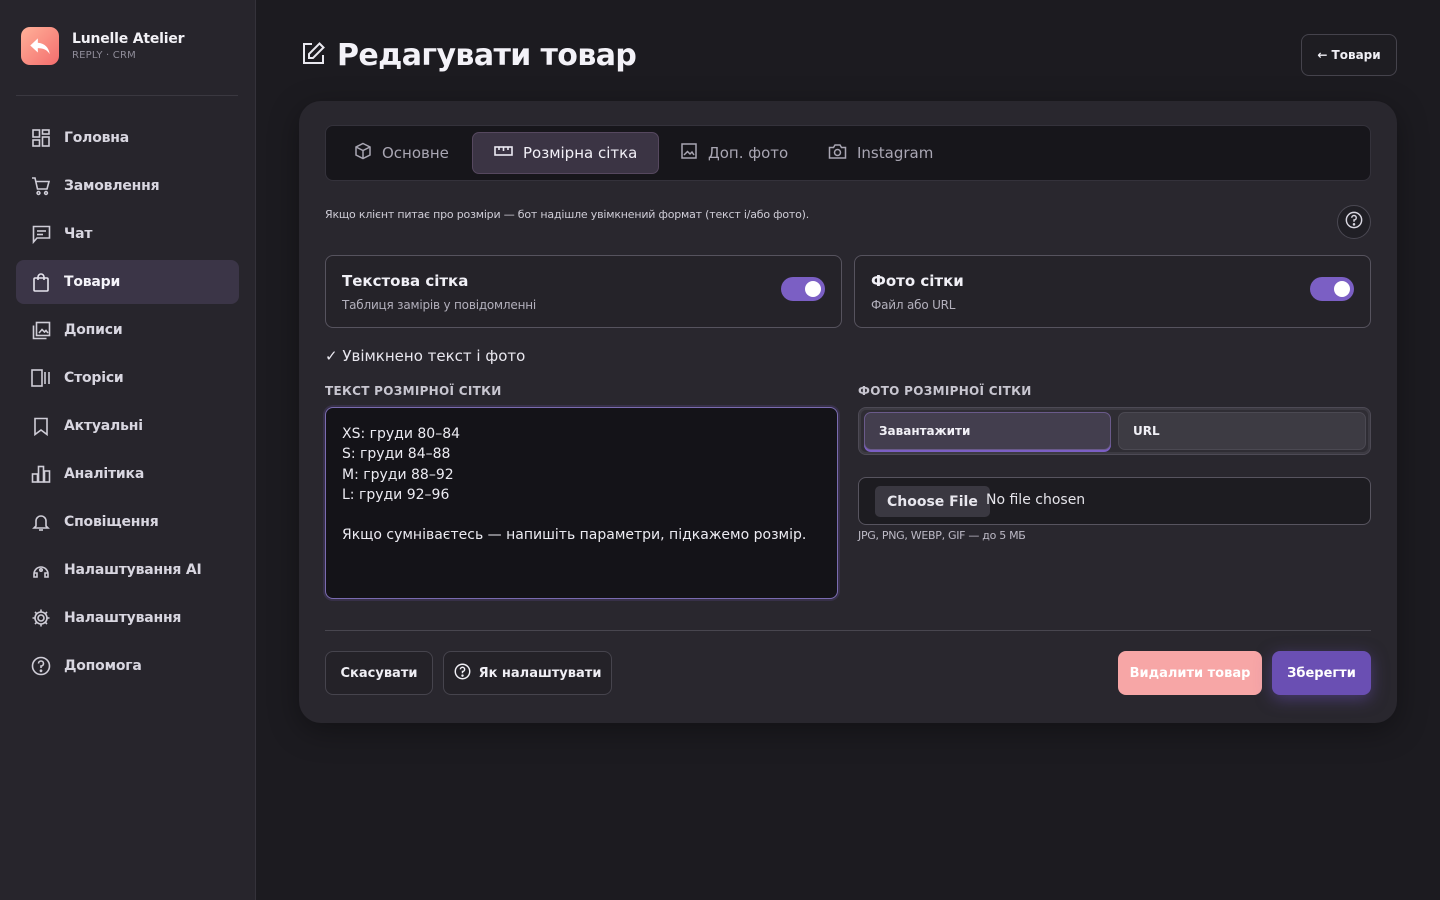 The width and height of the screenshot is (1440, 900). Describe the element at coordinates (41, 618) in the screenshot. I see `gear-icon` at that location.